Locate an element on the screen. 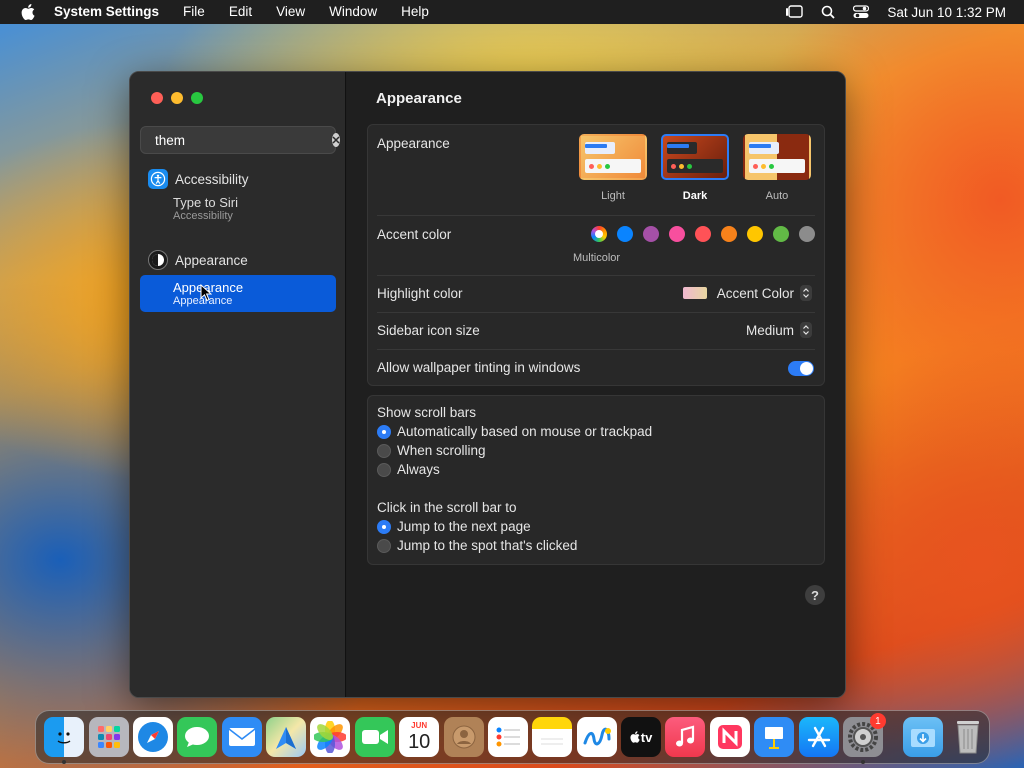 The width and height of the screenshot is (1024, 768). click-option-next-page: Jump to the next page is located at coordinates (477, 526).